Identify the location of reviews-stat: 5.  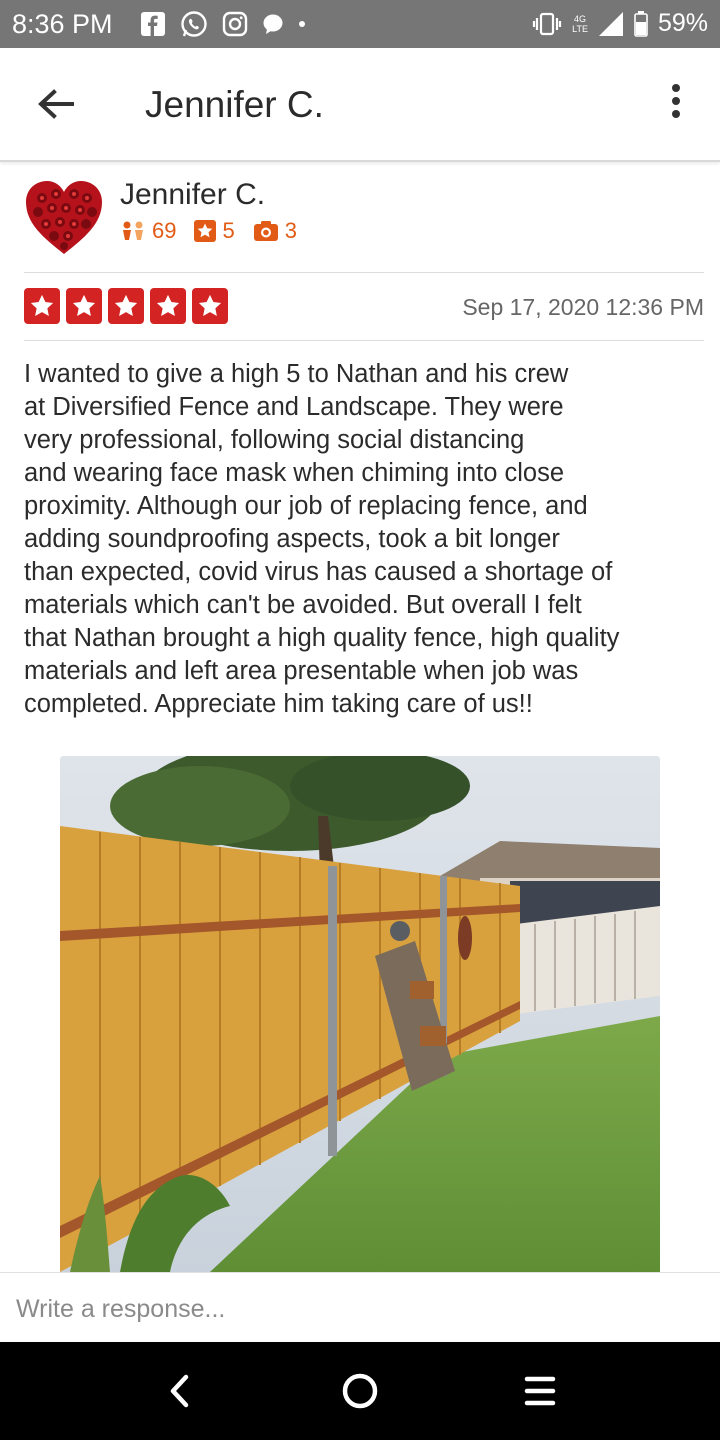
(214, 231).